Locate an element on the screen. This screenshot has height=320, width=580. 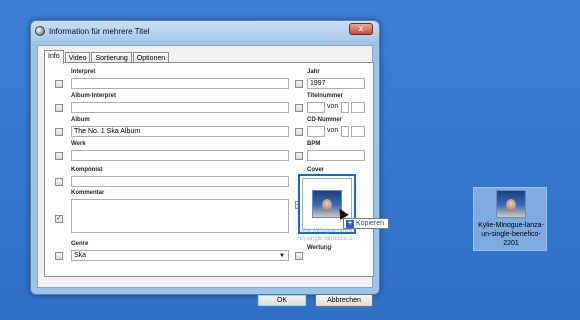
cd-nummer-total-field is located at coordinates (358, 131).